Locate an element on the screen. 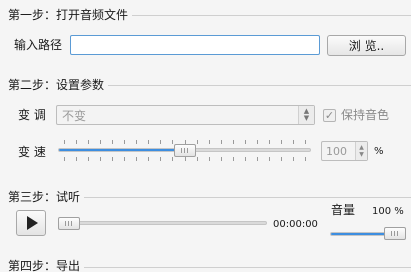  play-icon is located at coordinates (32, 223).